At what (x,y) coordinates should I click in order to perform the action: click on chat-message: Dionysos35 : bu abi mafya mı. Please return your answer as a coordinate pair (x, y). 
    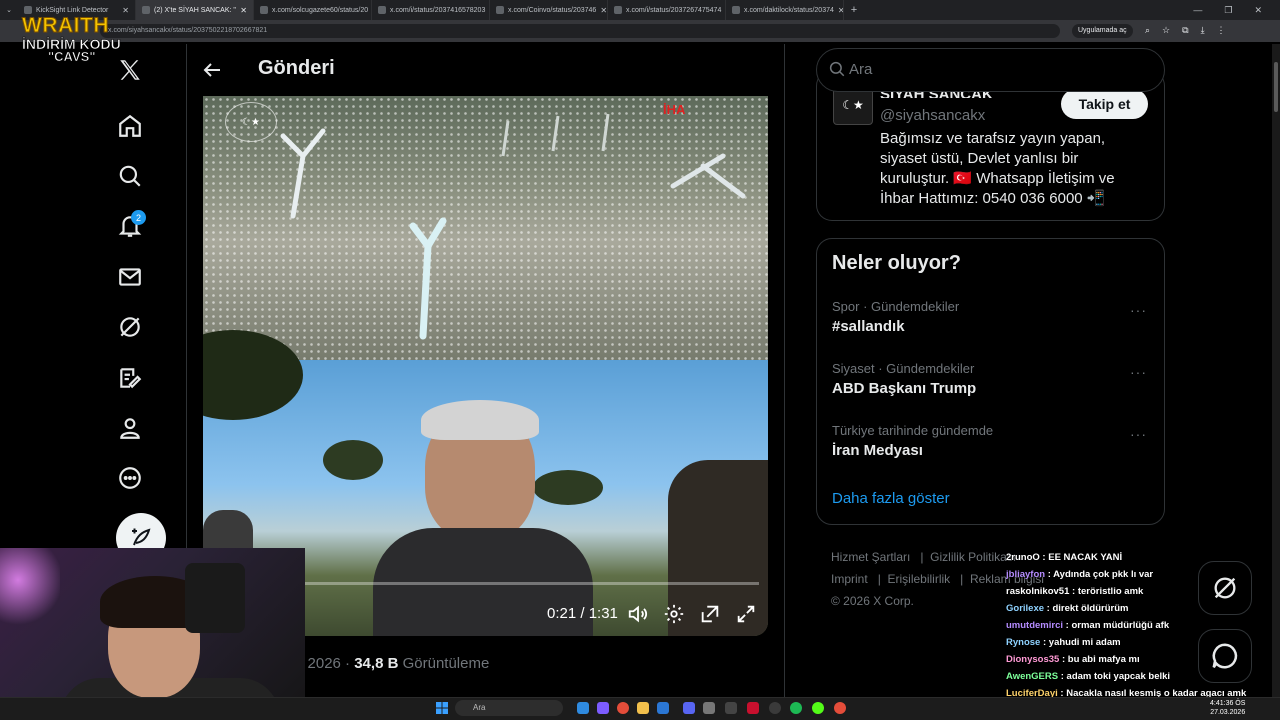
    Looking at the image, I should click on (1073, 659).